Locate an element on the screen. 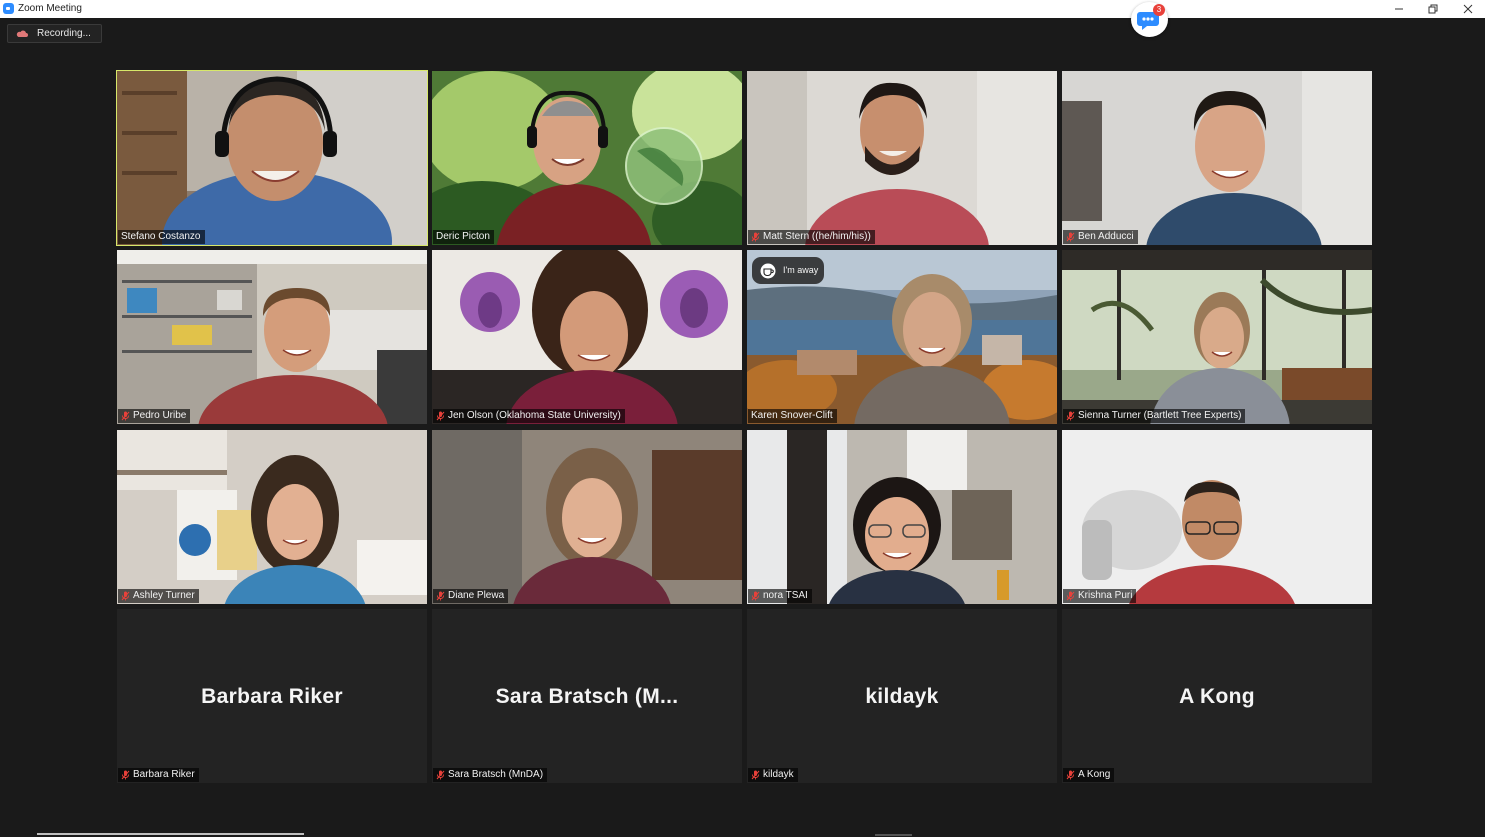  cloud-record-icon is located at coordinates (22, 33).